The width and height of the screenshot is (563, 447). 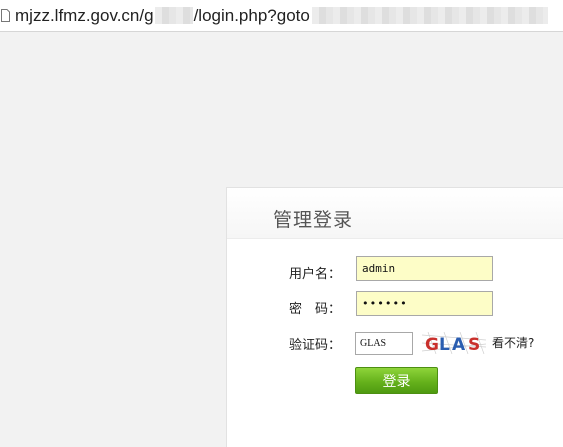 I want to click on login-panel-header: 管理登录, so click(x=395, y=213).